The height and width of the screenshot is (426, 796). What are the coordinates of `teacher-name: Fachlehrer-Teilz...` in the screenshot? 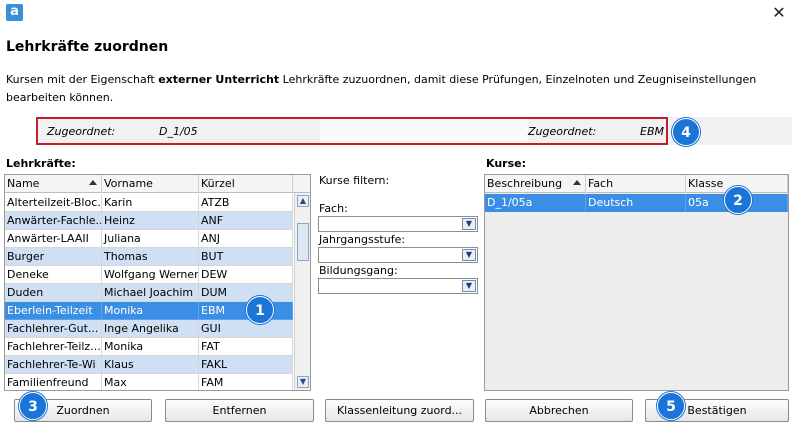 It's located at (53, 347).